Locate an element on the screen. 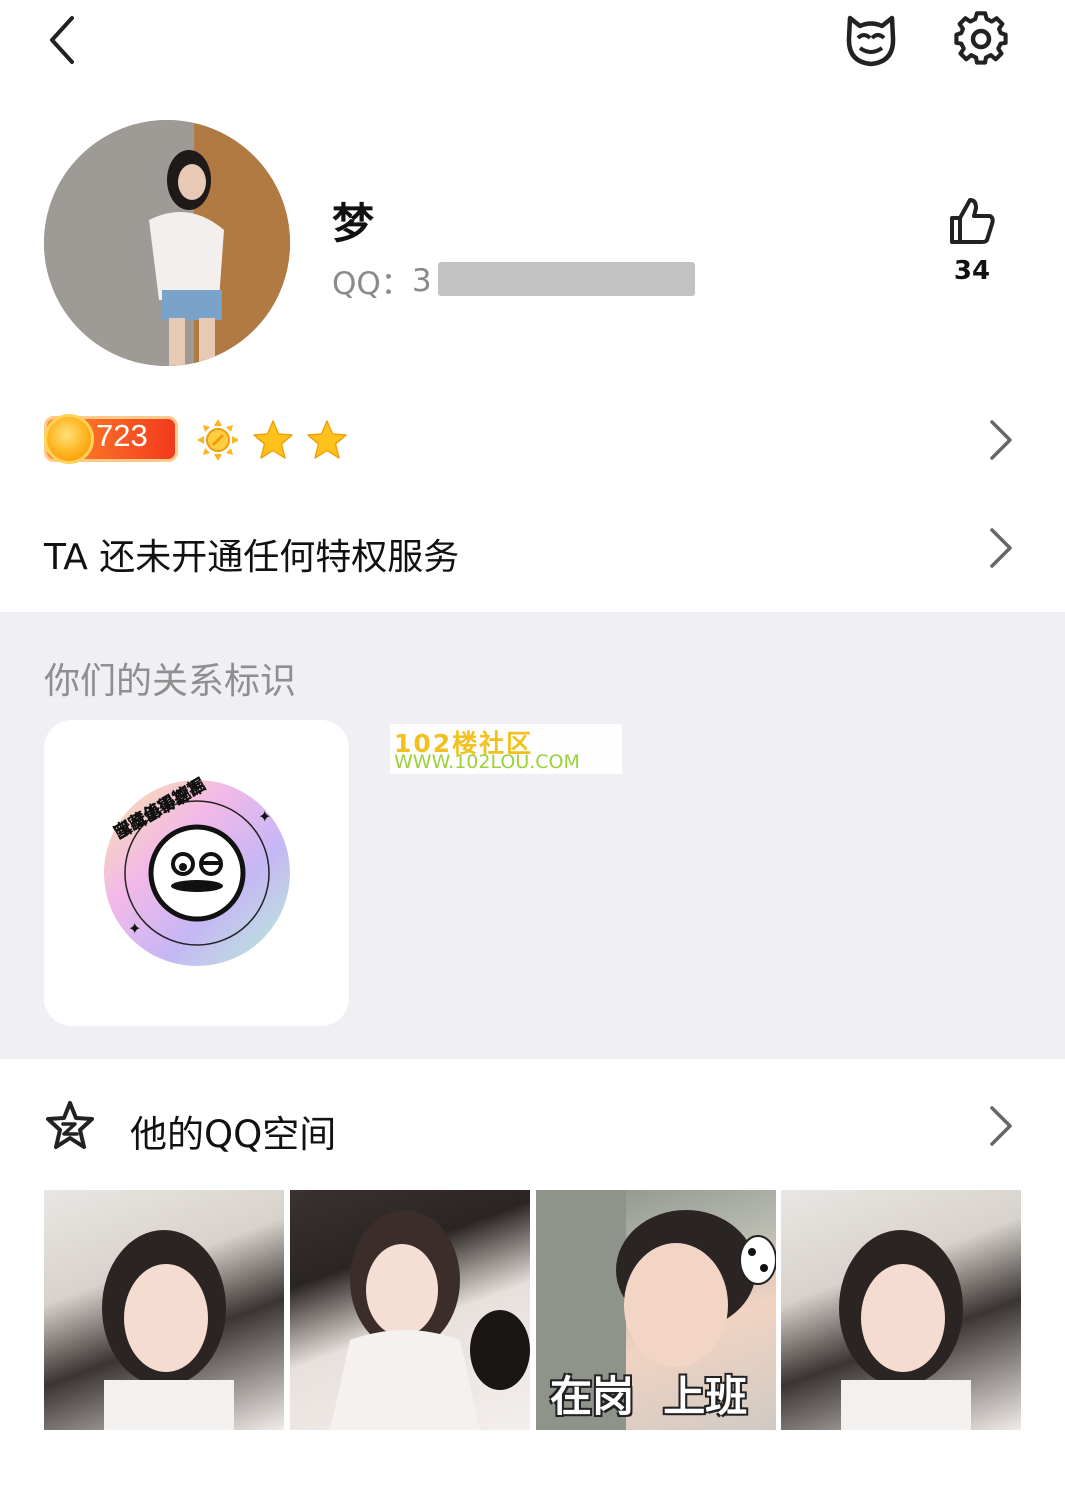  settings-button is located at coordinates (981, 39).